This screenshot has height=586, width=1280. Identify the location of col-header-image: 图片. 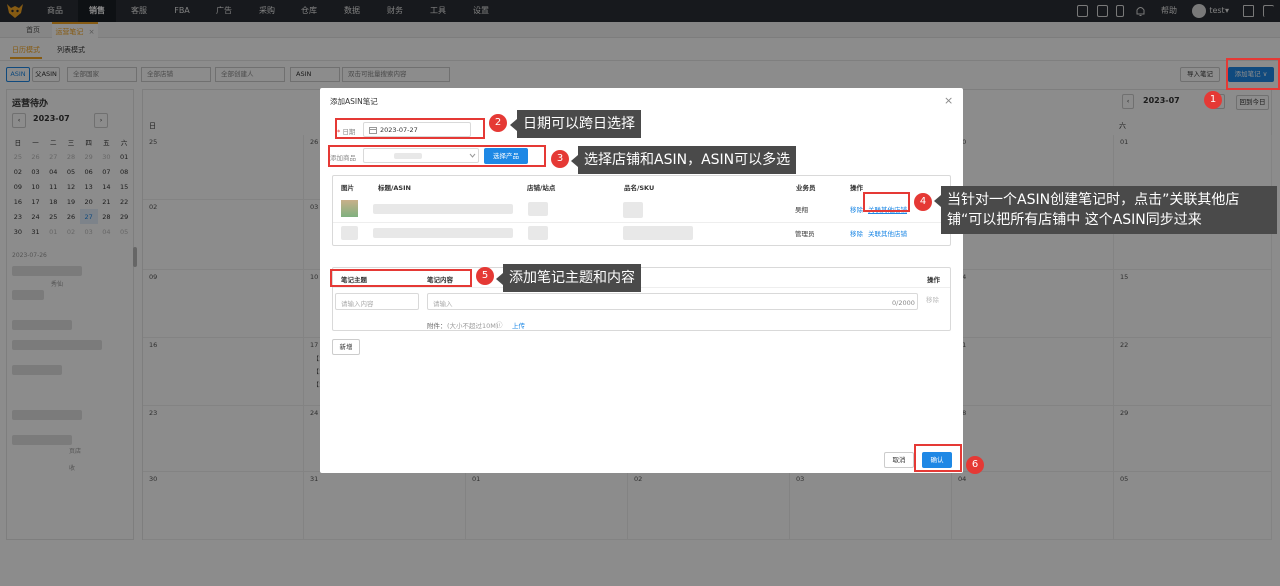
(347, 188).